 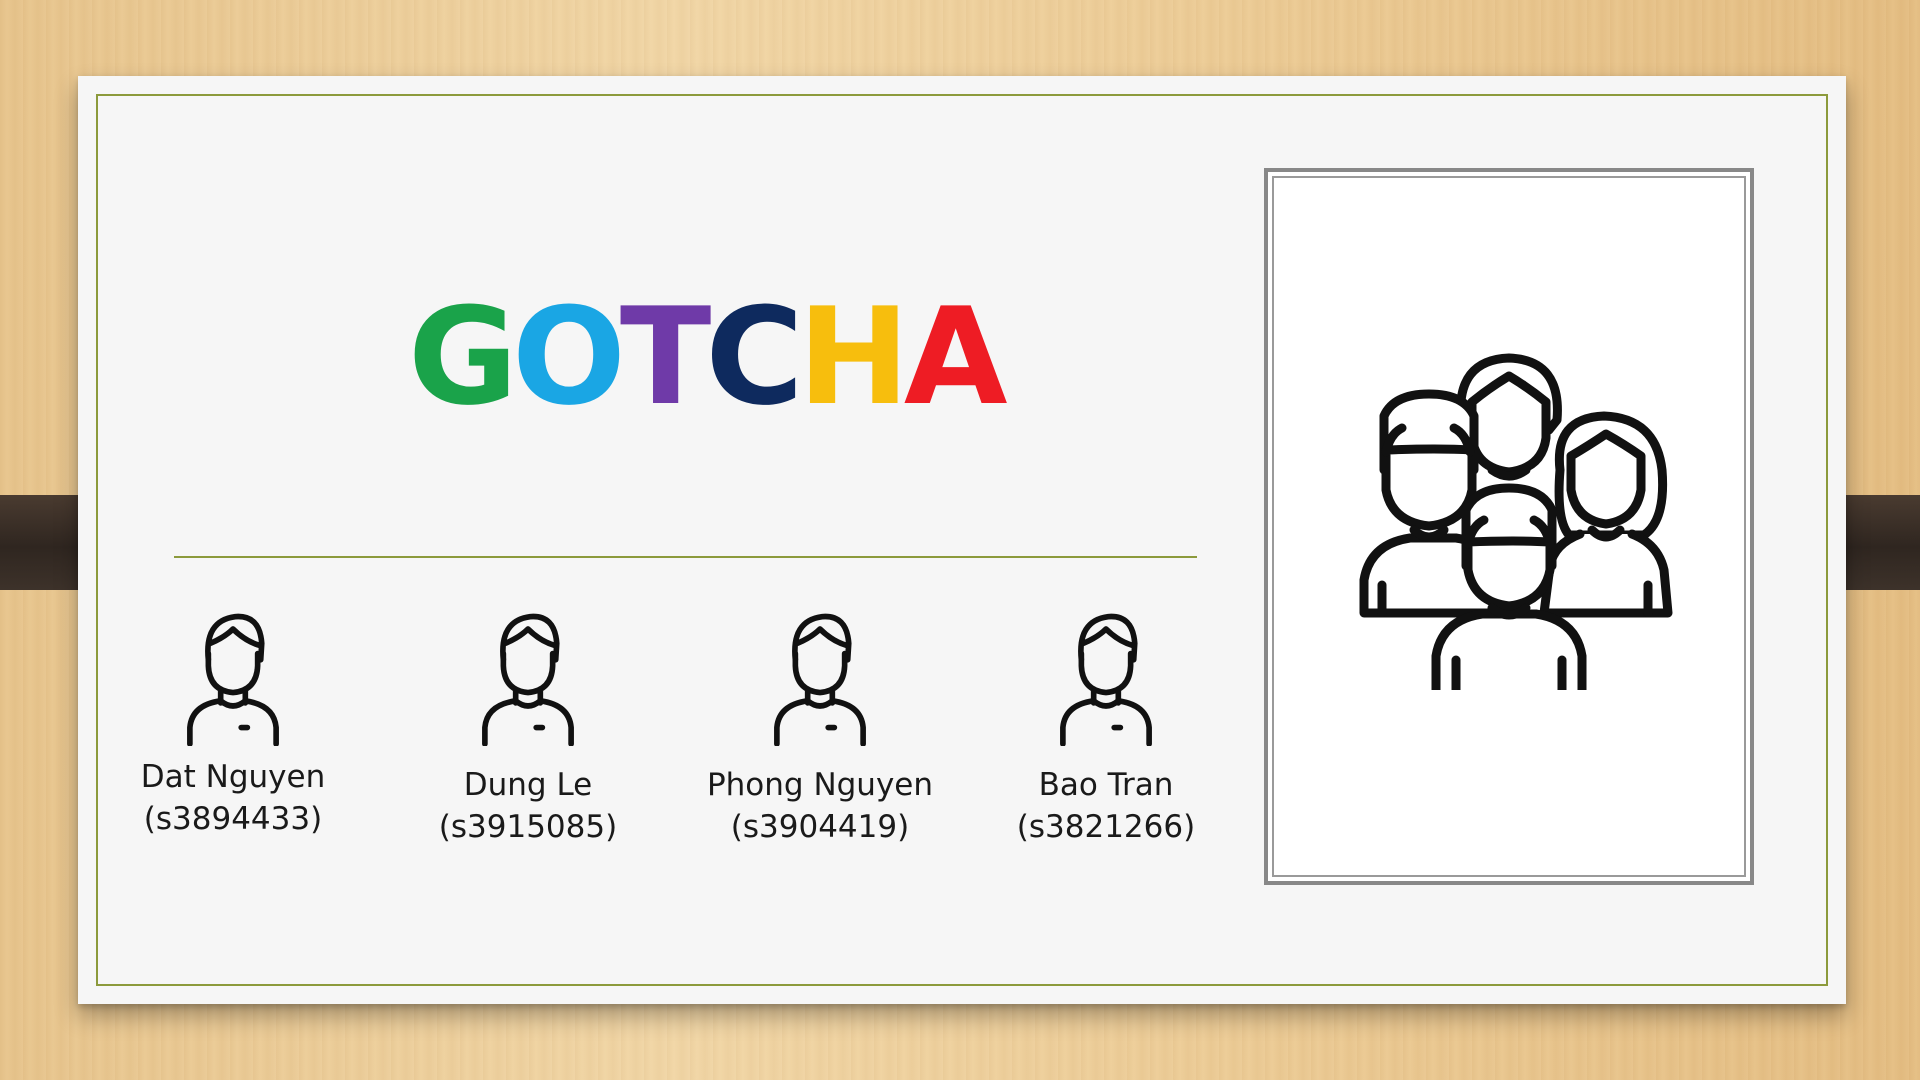 I want to click on member-id: (s3894433), so click(x=233, y=819).